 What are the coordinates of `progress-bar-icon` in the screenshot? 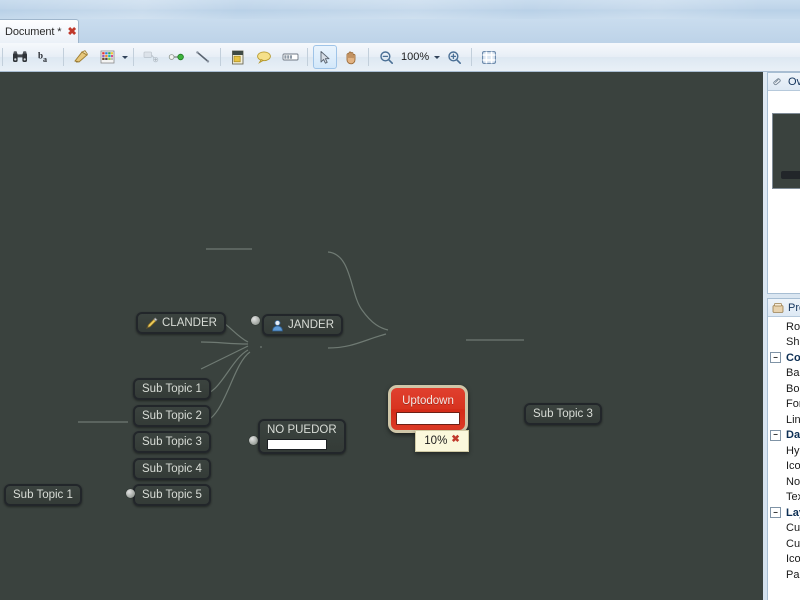 It's located at (290, 57).